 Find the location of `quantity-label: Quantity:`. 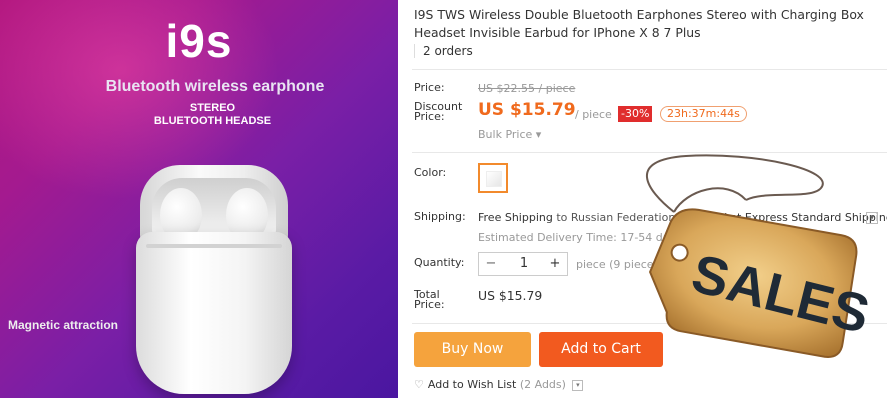

quantity-label: Quantity: is located at coordinates (439, 262).